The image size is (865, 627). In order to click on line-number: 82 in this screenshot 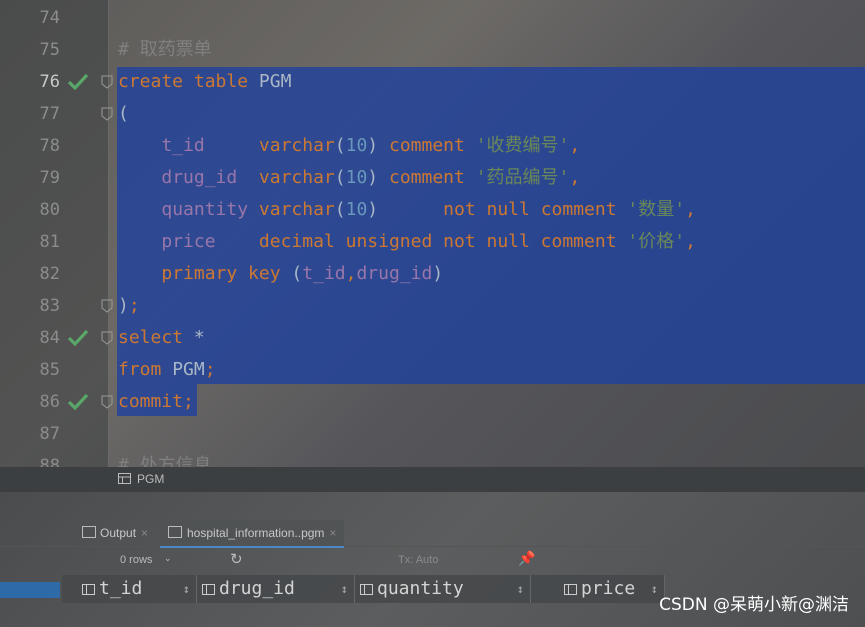, I will do `click(49, 274)`.